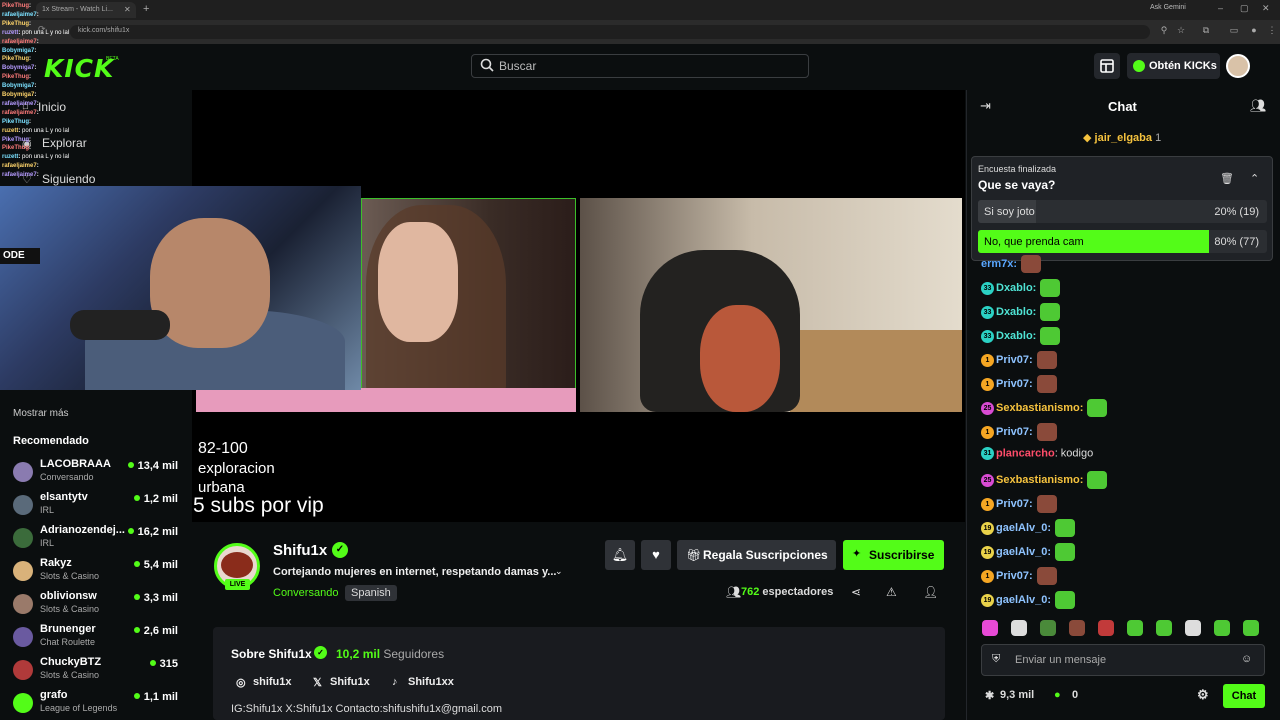  Describe the element at coordinates (47, 543) in the screenshot. I see `recommended-category: IRL` at that location.